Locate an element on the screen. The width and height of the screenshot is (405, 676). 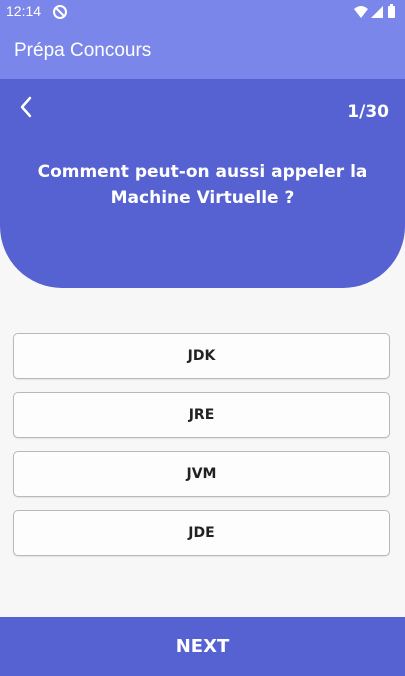
status-bar: 12:14 is located at coordinates (202, 12).